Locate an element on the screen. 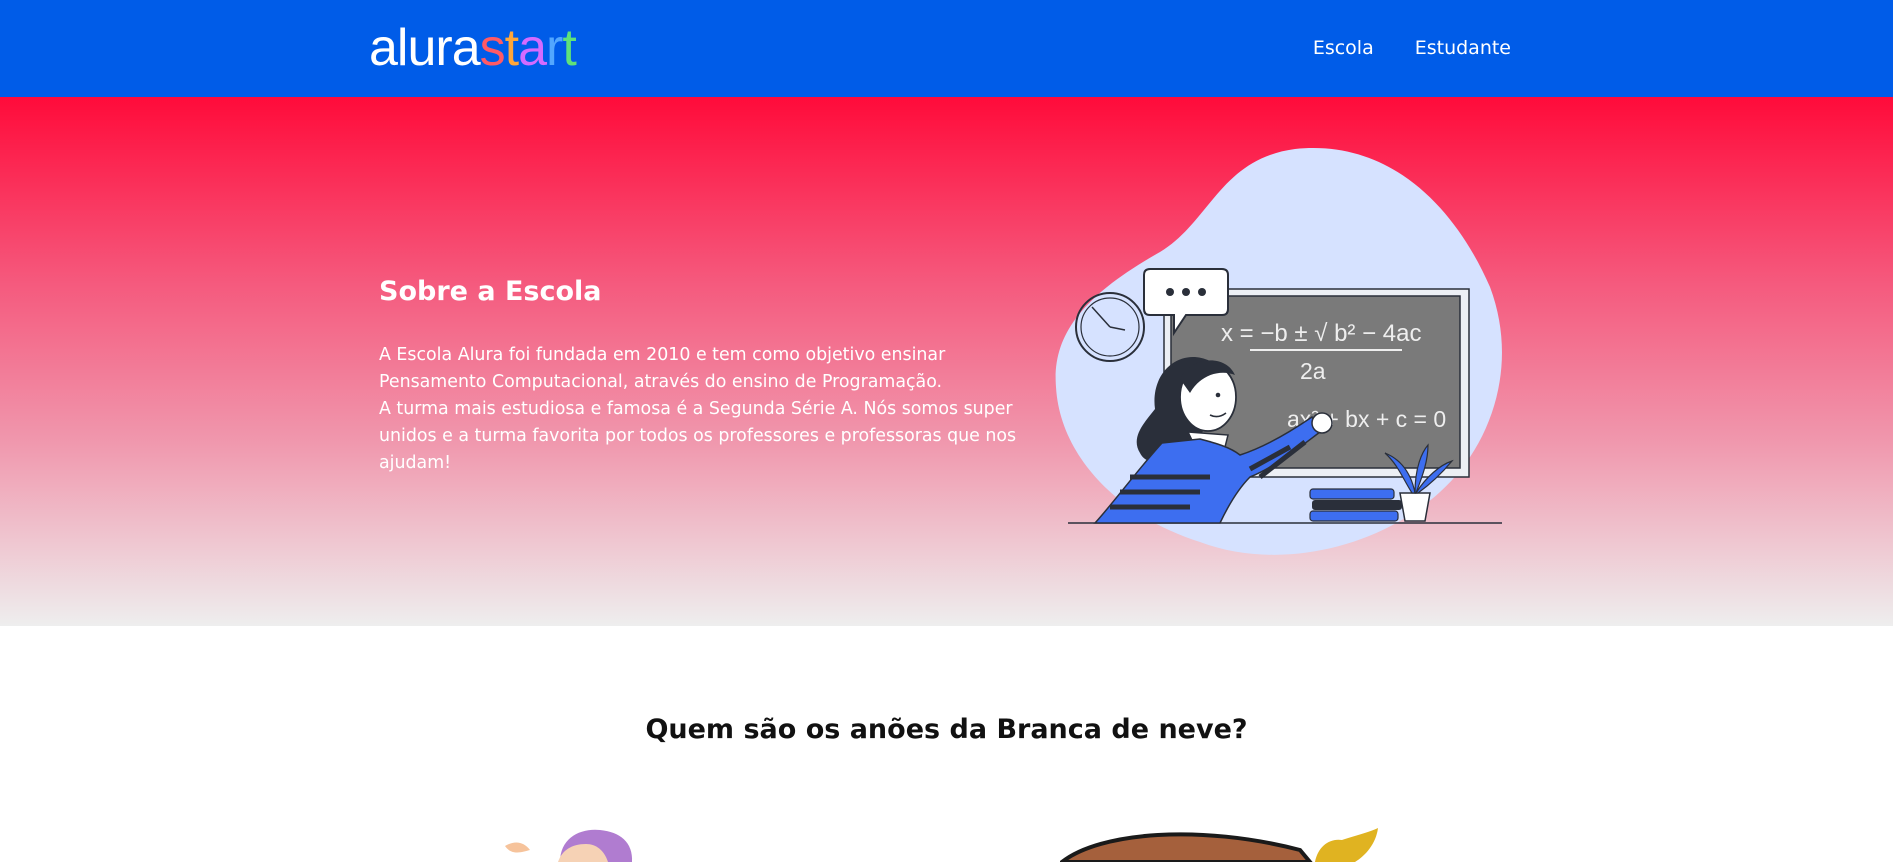 This screenshot has height=862, width=1893. nav-link-escola: Escola is located at coordinates (1343, 48).